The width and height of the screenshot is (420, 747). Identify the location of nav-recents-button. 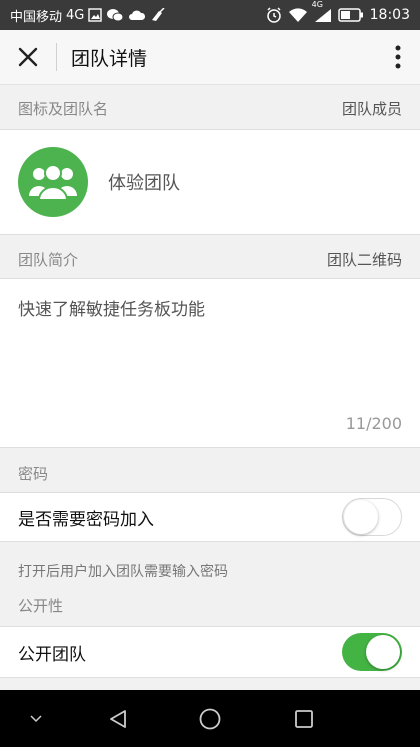
(304, 718).